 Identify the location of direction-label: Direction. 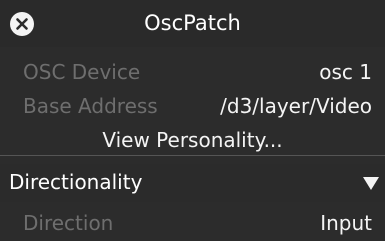
(68, 223).